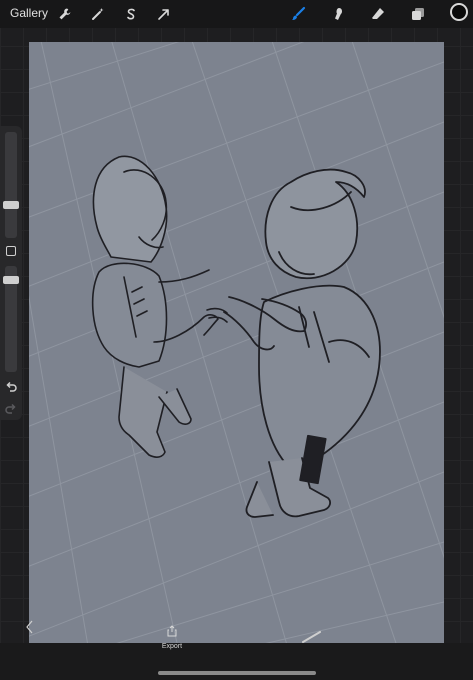  What do you see at coordinates (11, 387) in the screenshot?
I see `undo-arrow-icon` at bounding box center [11, 387].